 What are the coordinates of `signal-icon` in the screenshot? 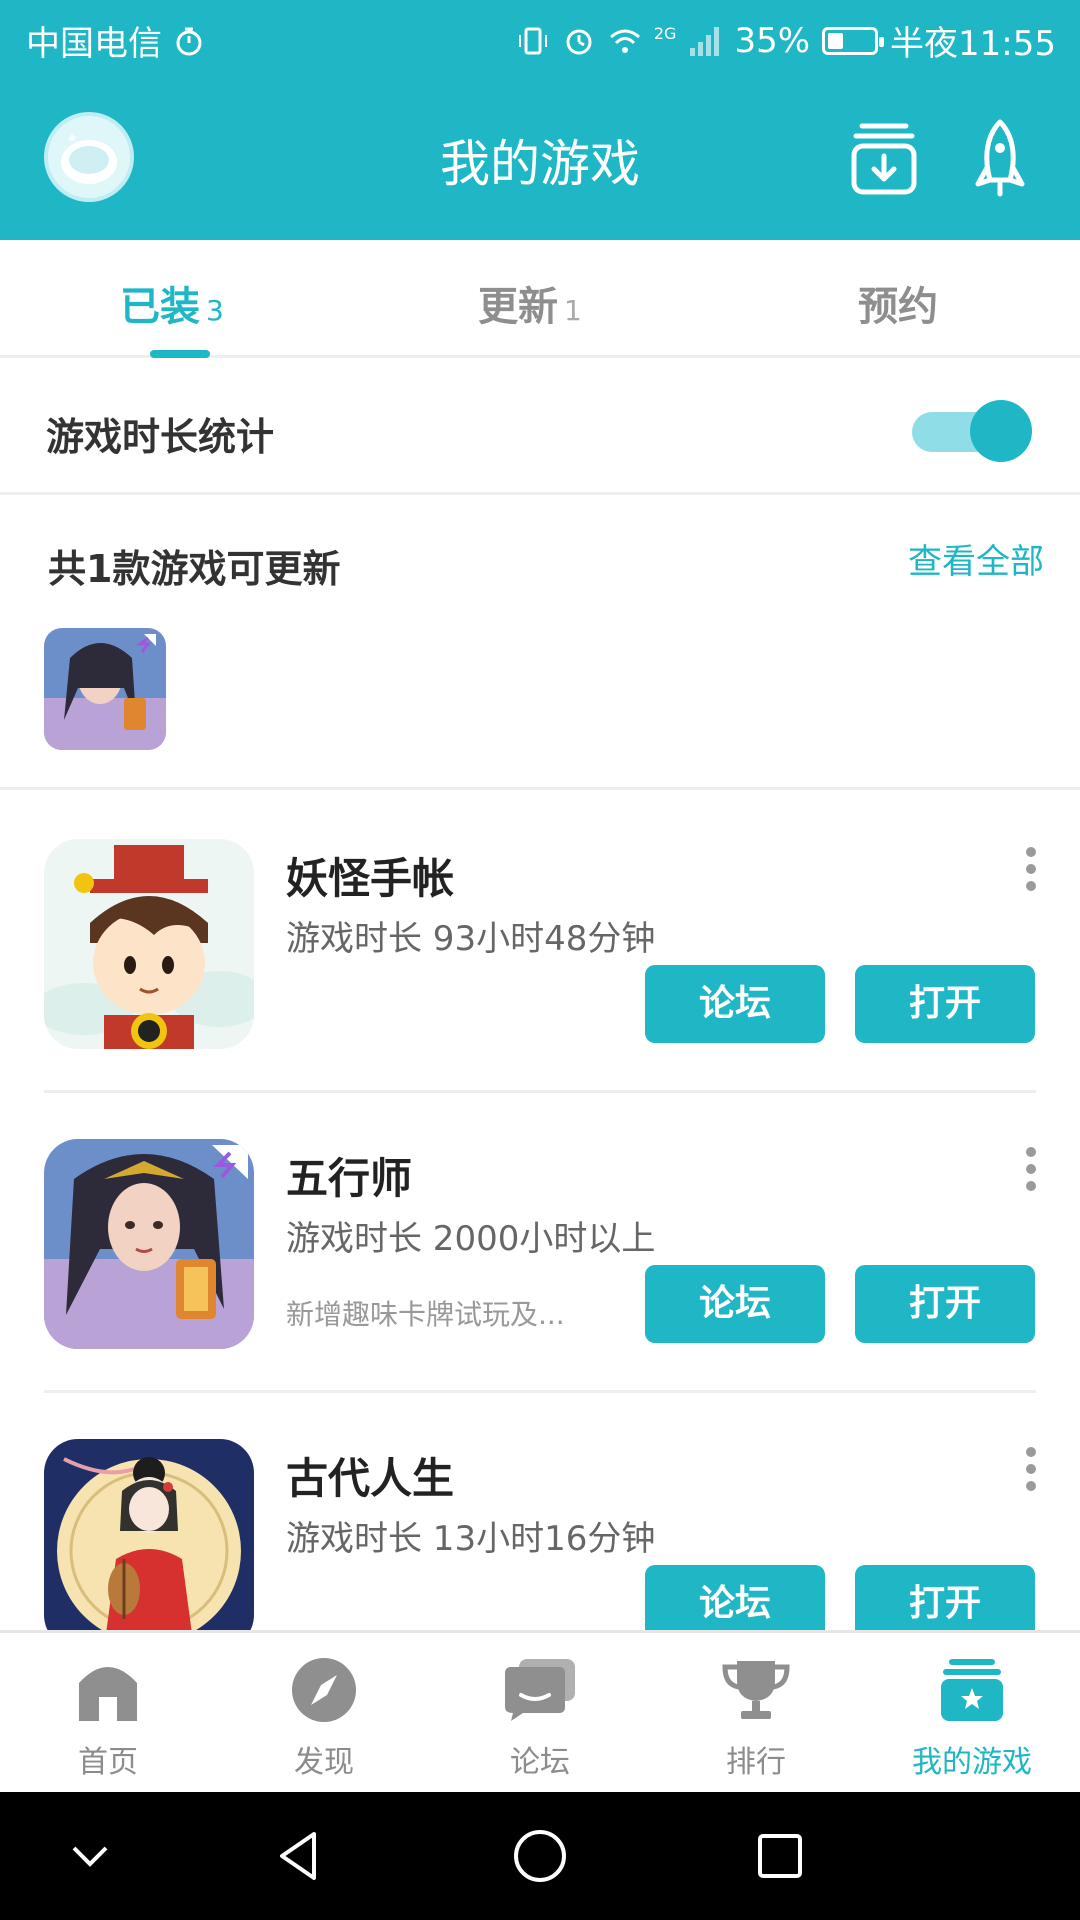 It's located at (705, 41).